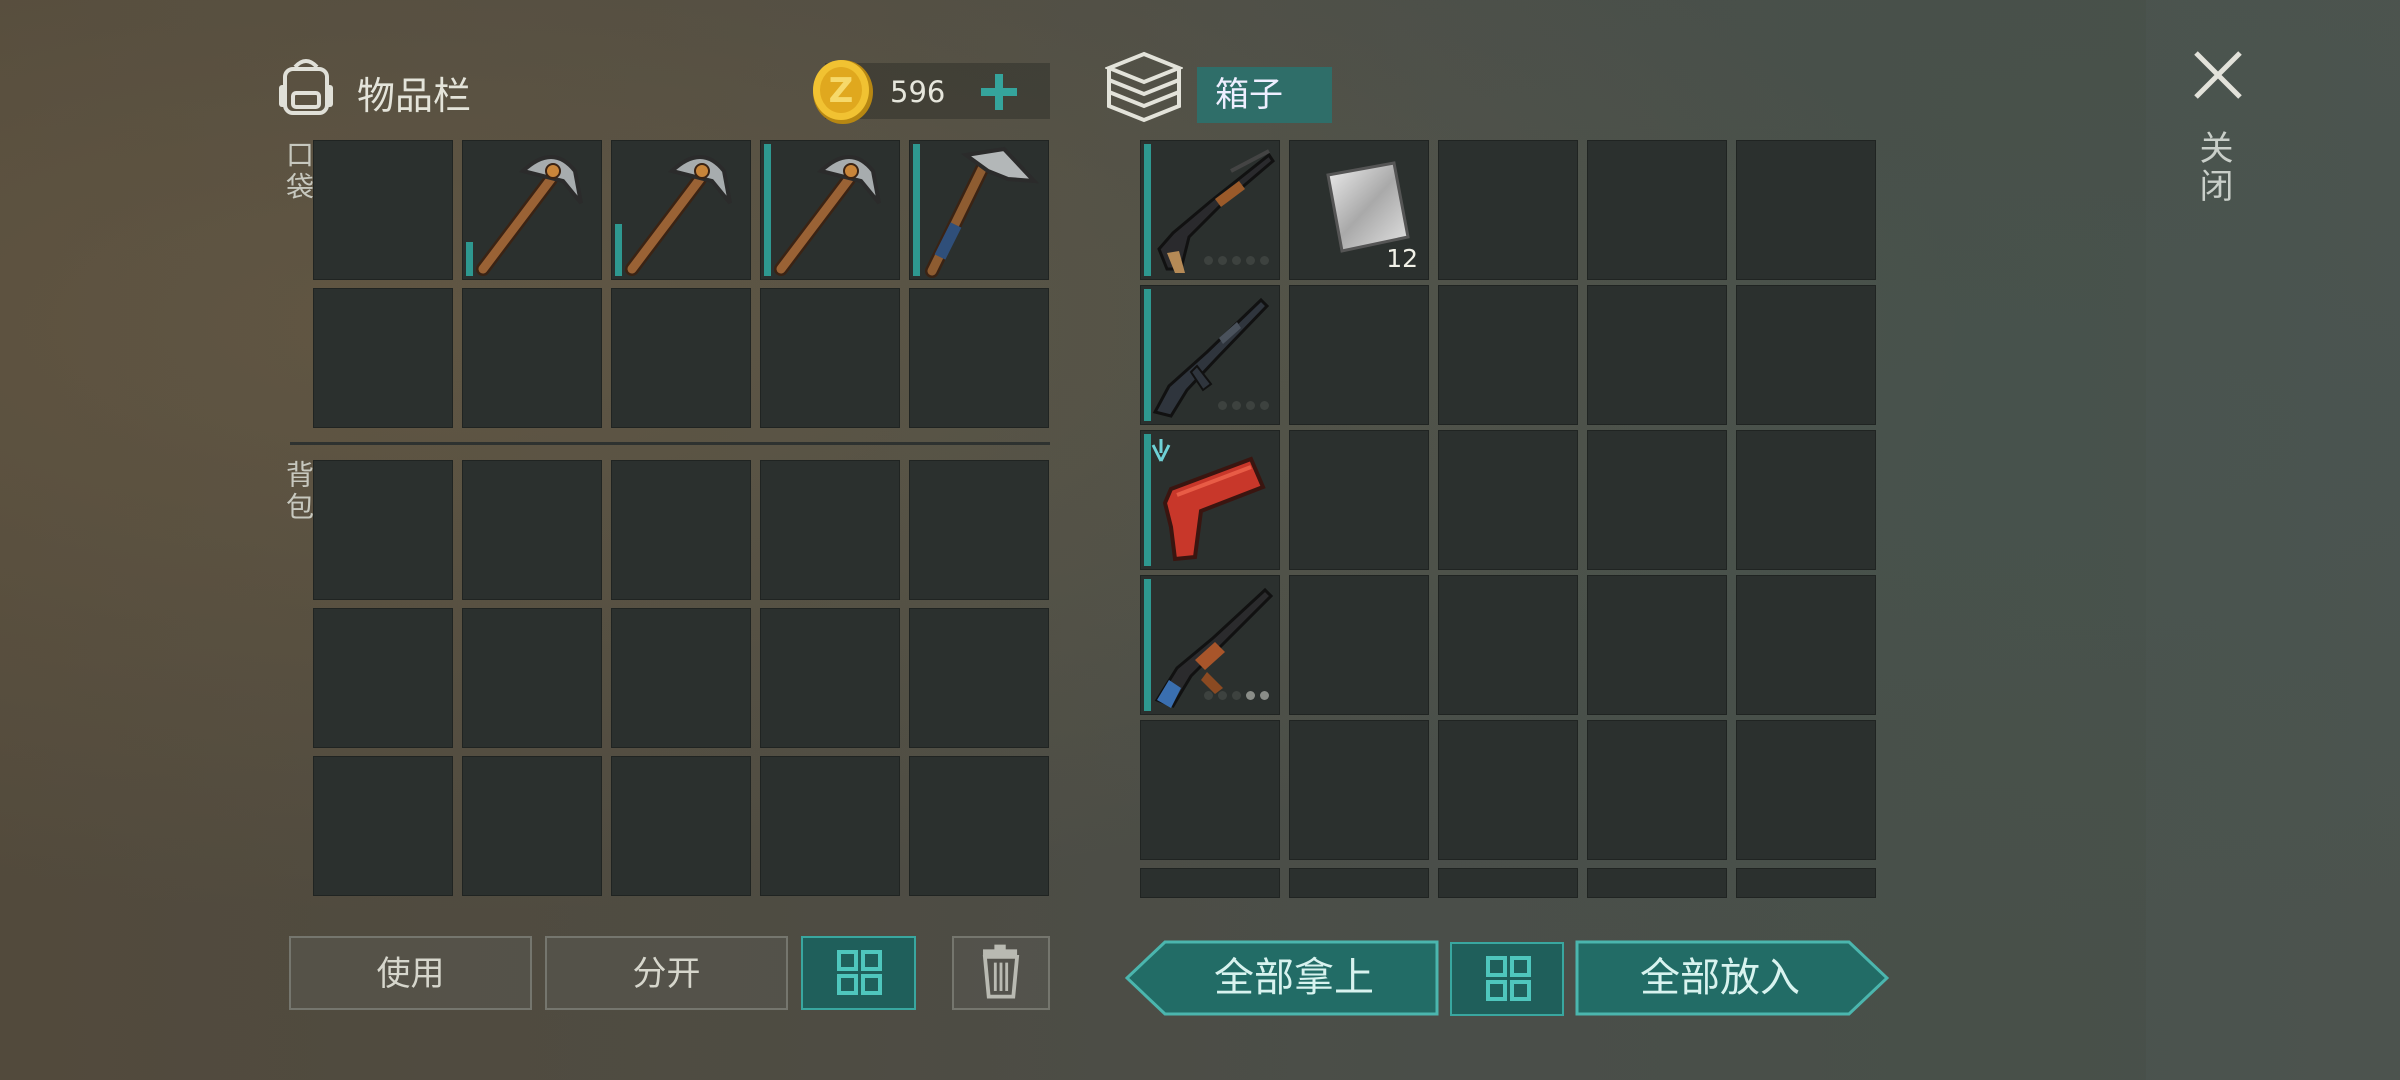 The image size is (2400, 1080). Describe the element at coordinates (2218, 75) in the screenshot. I see `close-icon` at that location.